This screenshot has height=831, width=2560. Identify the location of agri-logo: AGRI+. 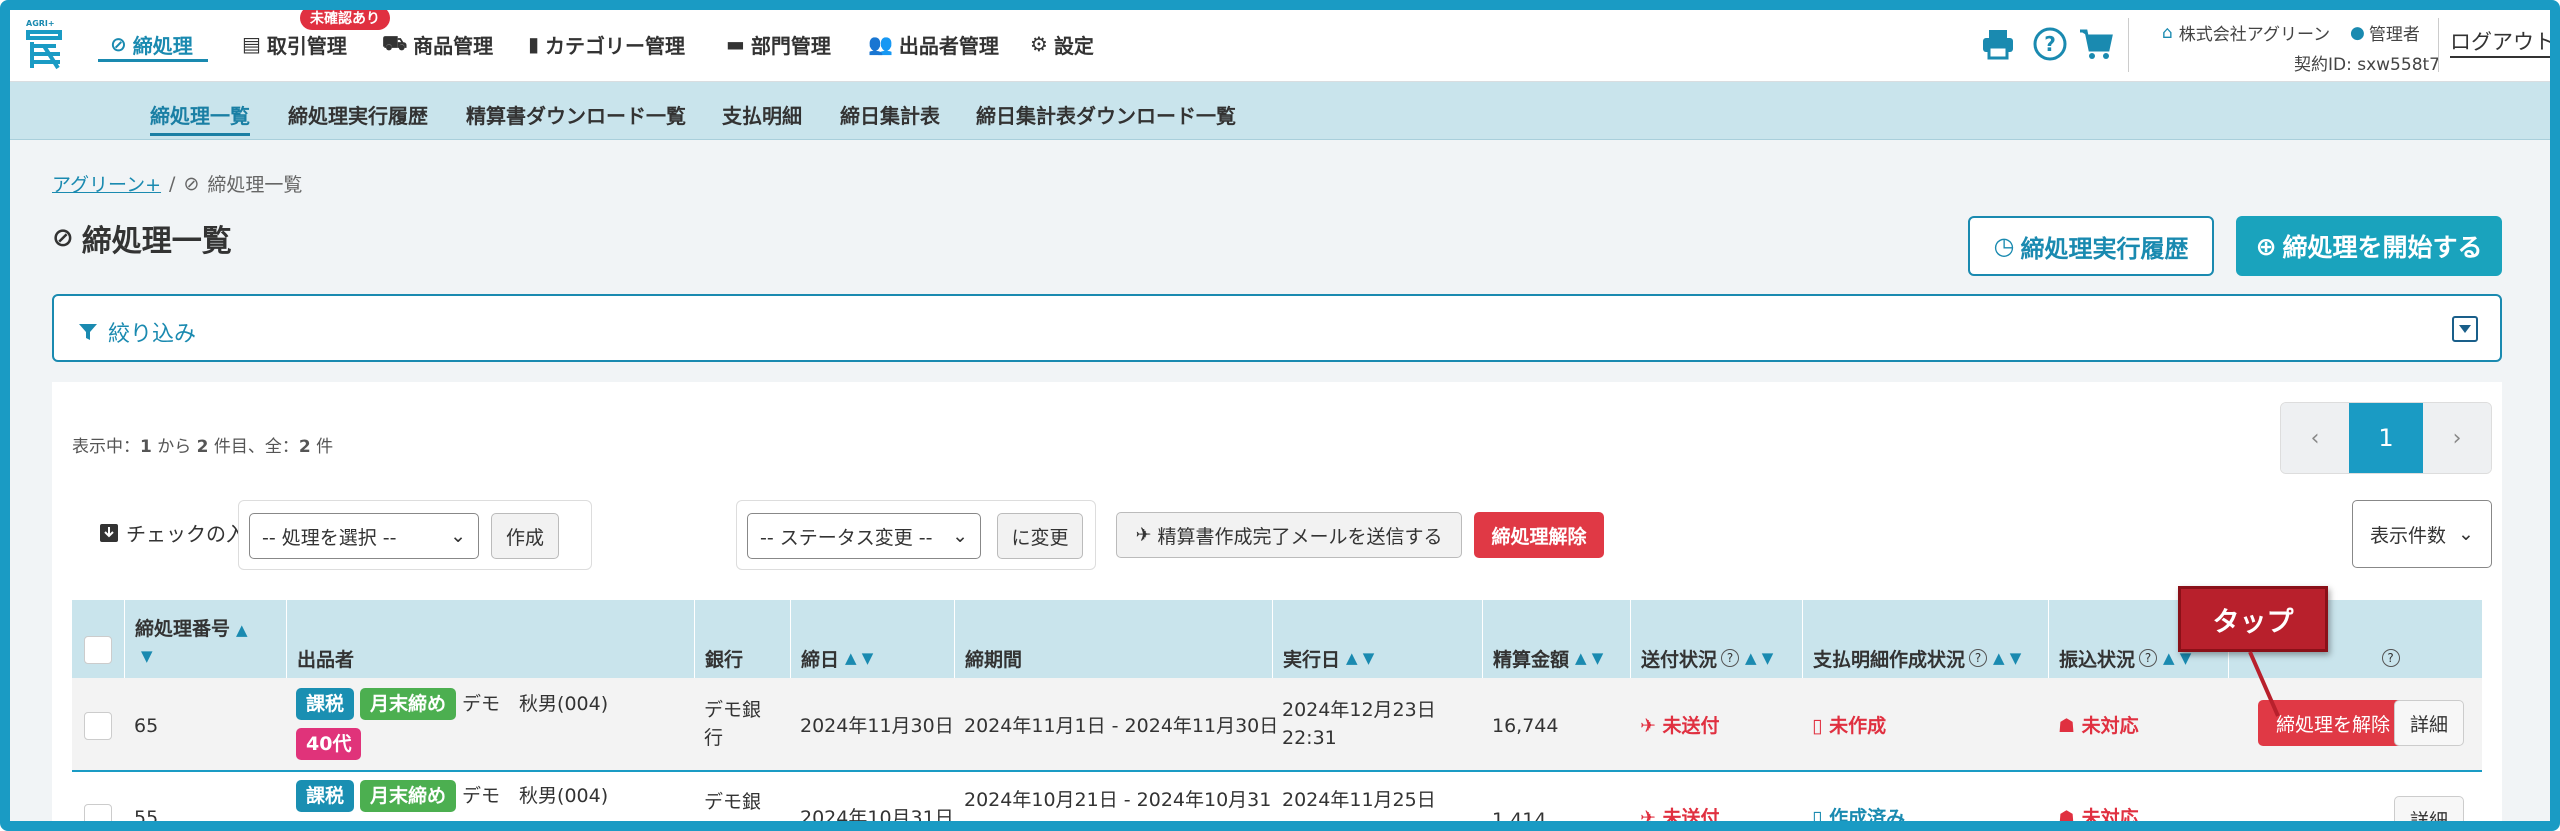
(44, 44).